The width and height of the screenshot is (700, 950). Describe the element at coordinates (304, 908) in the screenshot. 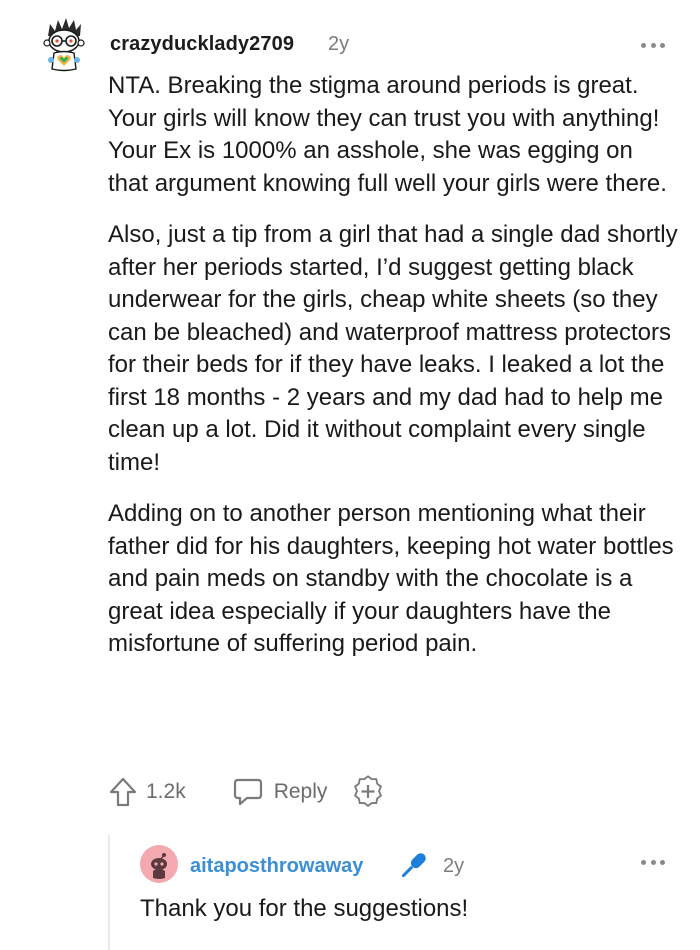

I see `reply-body: Thank you for the suggestions!` at that location.